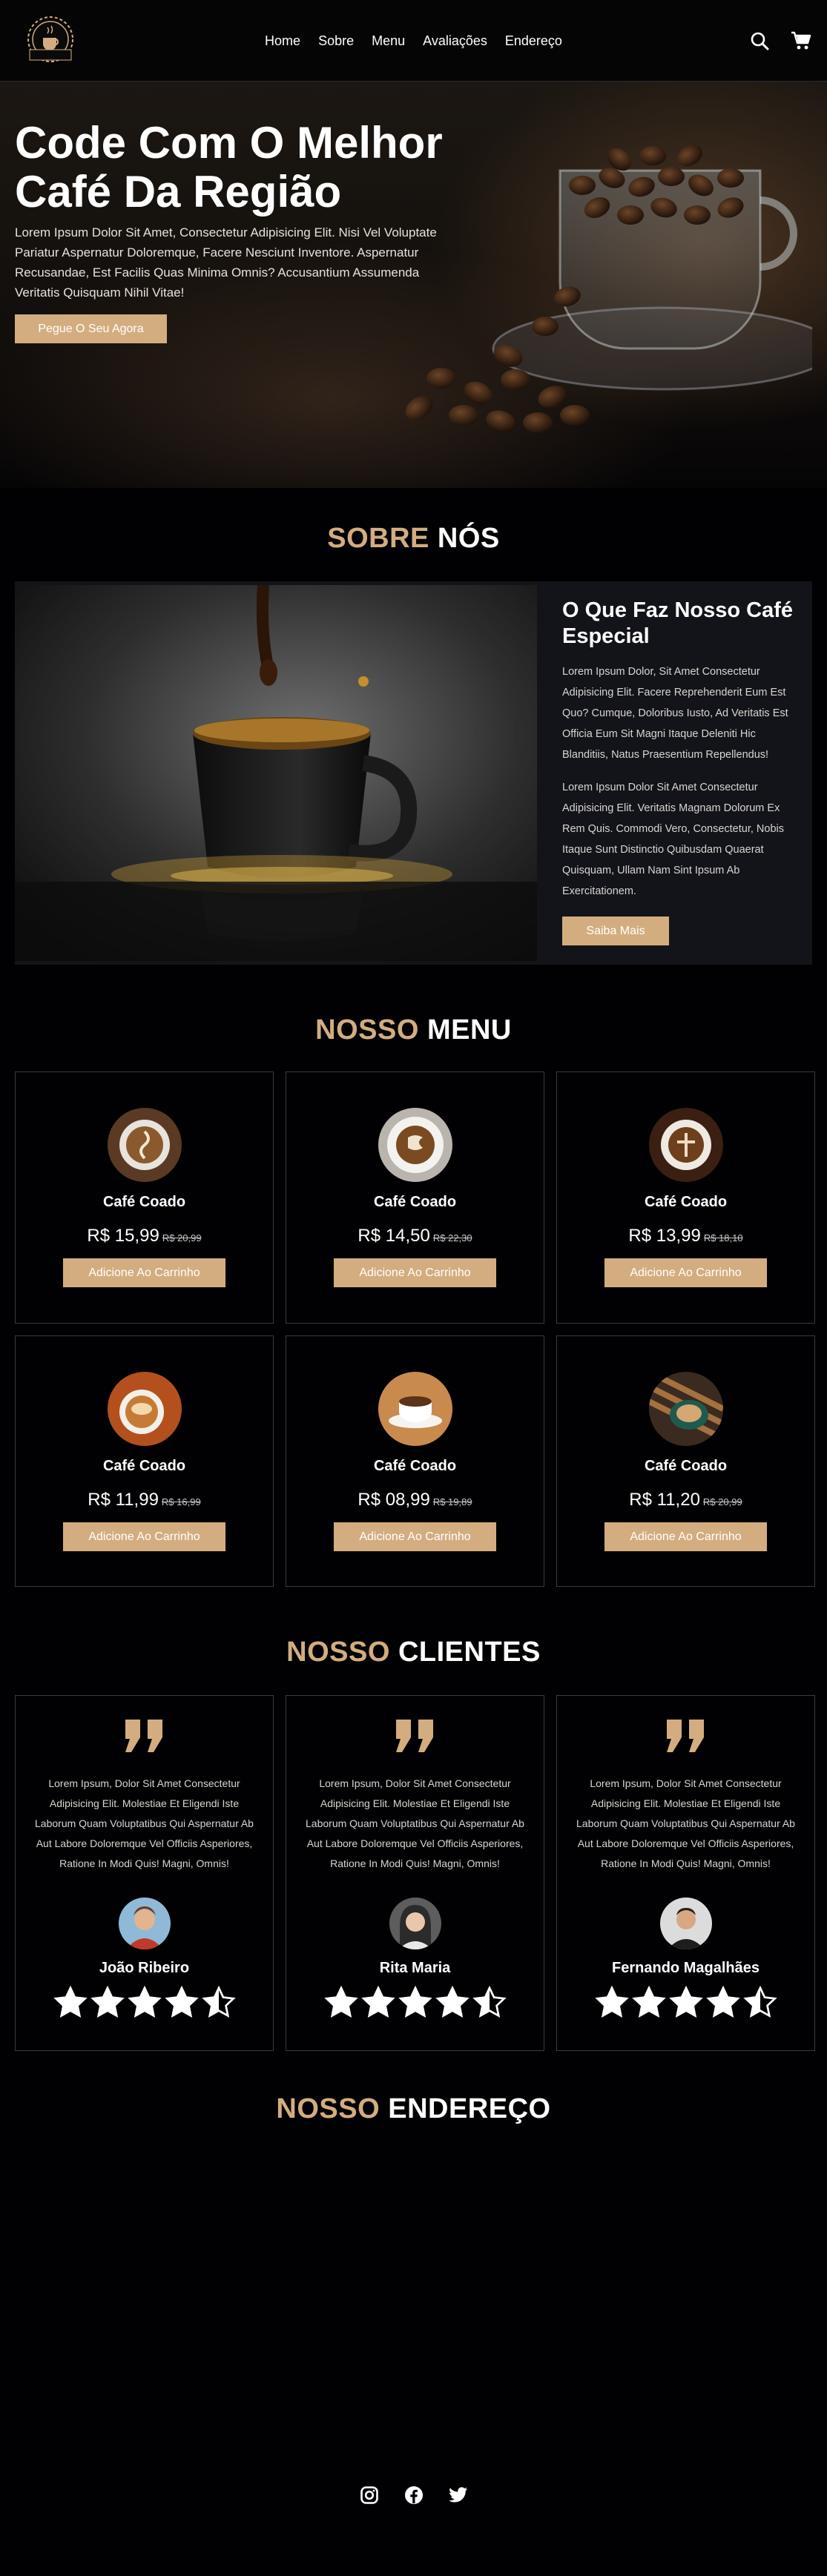 The height and width of the screenshot is (2576, 827). I want to click on header-icons, so click(780, 41).